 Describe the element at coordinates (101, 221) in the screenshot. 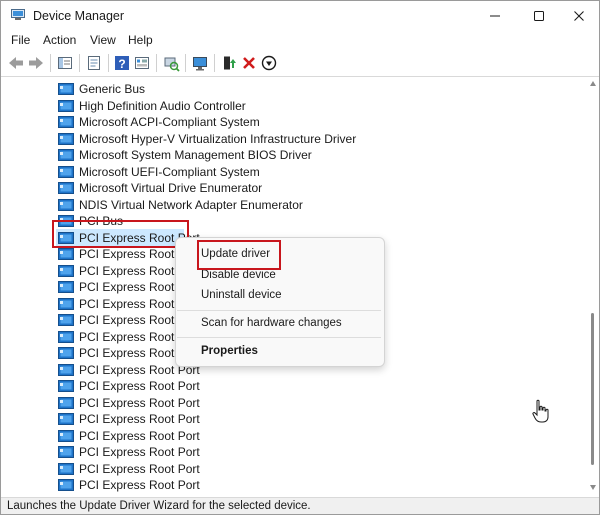

I see `tree-item-label: PCI Bus` at that location.